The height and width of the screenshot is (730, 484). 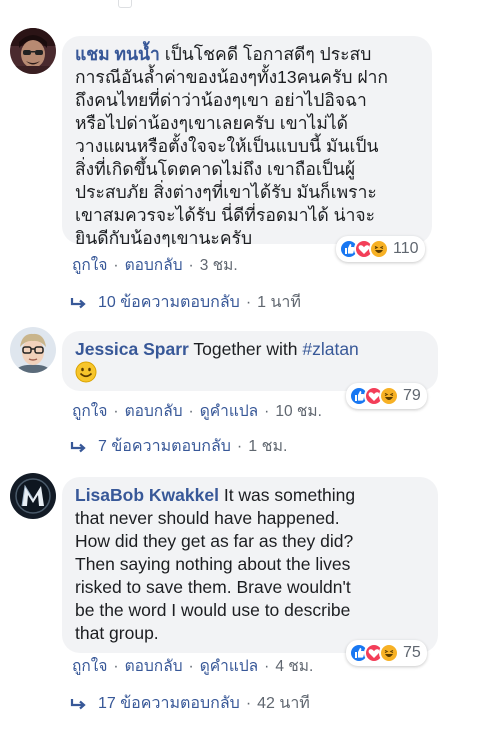 I want to click on smiley-emoji-icon, so click(x=86, y=372).